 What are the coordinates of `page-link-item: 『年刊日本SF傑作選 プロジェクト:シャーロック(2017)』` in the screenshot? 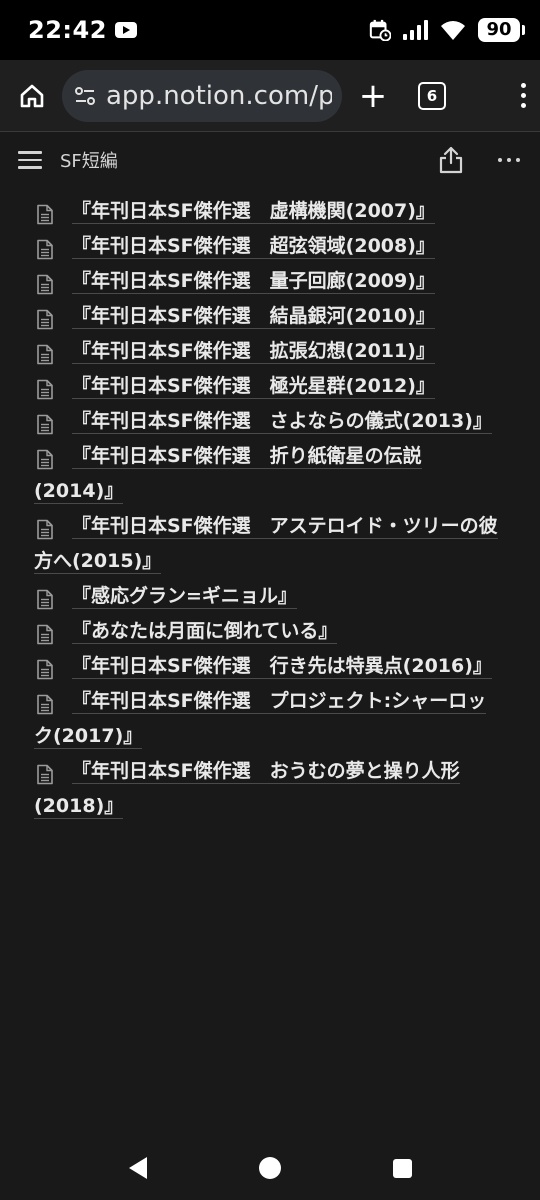 It's located at (270, 719).